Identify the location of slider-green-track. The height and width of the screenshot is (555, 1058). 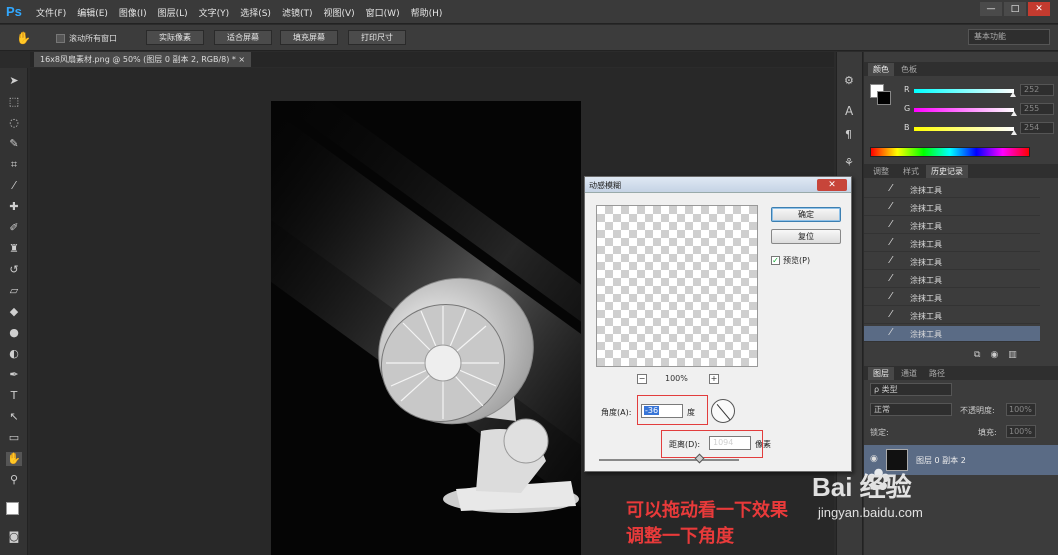
(964, 110).